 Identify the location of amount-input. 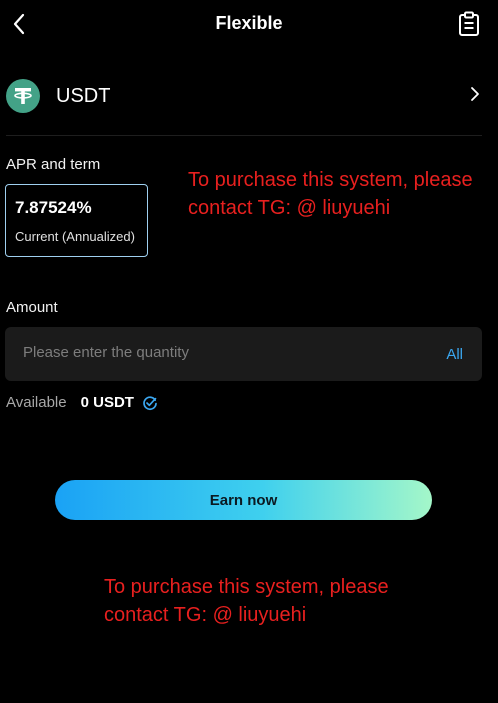
(213, 352).